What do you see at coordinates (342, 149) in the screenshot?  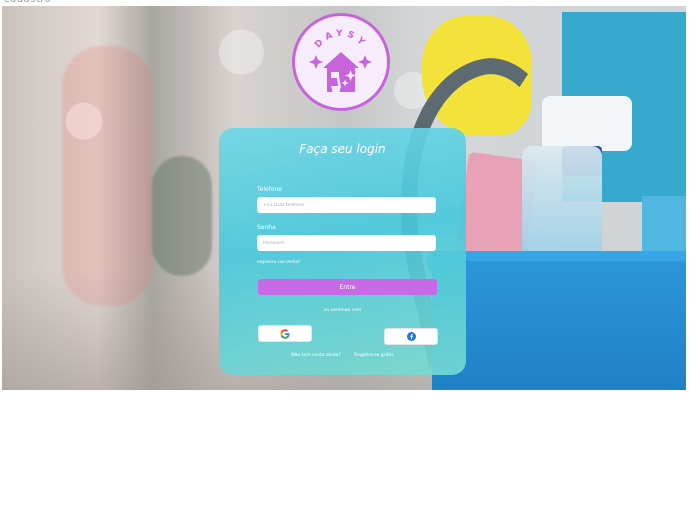 I see `login-title: Faça seu login` at bounding box center [342, 149].